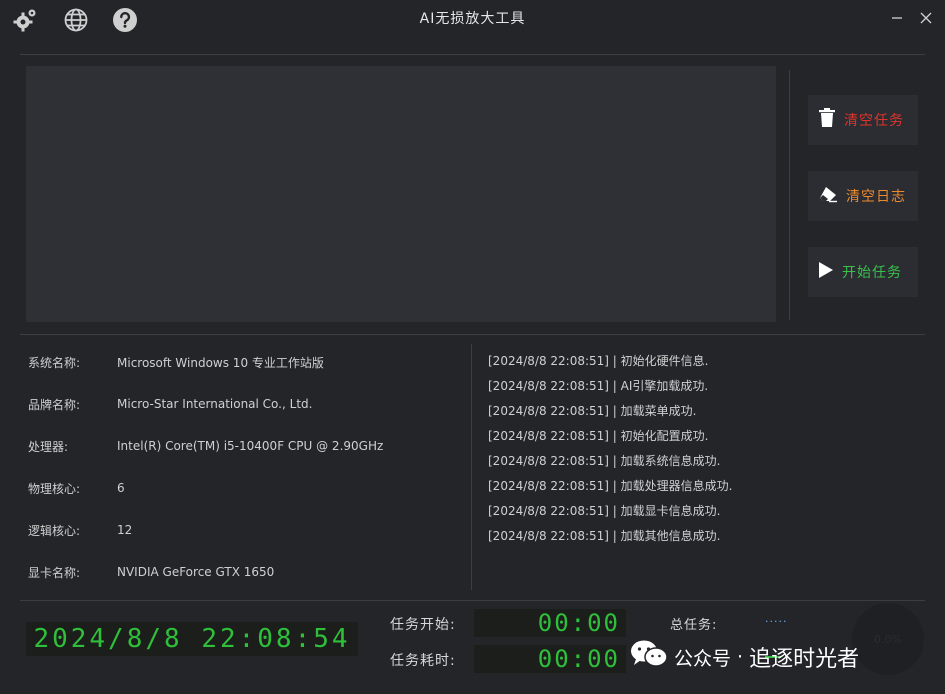  What do you see at coordinates (598, 436) in the screenshot?
I see `log-line: [2024/8/8 22:08:51] | 初始化配置成功.` at bounding box center [598, 436].